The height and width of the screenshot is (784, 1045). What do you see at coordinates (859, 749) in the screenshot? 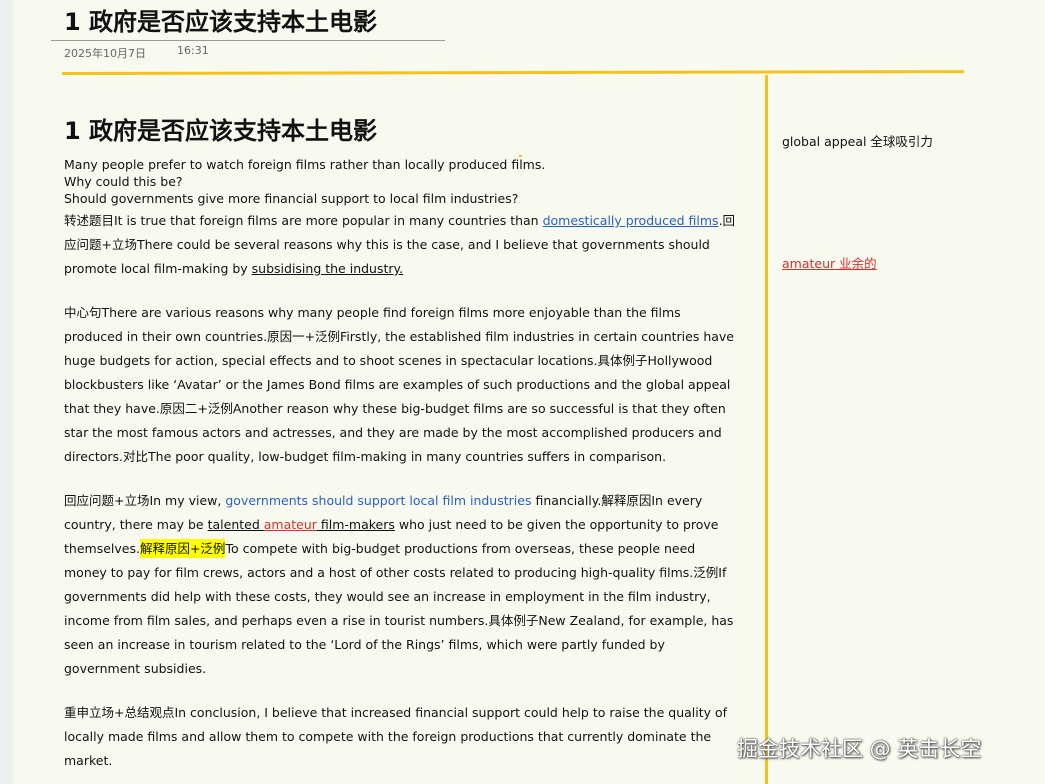
I see `watermark: 掘金技术社区 @ 英击长空` at bounding box center [859, 749].